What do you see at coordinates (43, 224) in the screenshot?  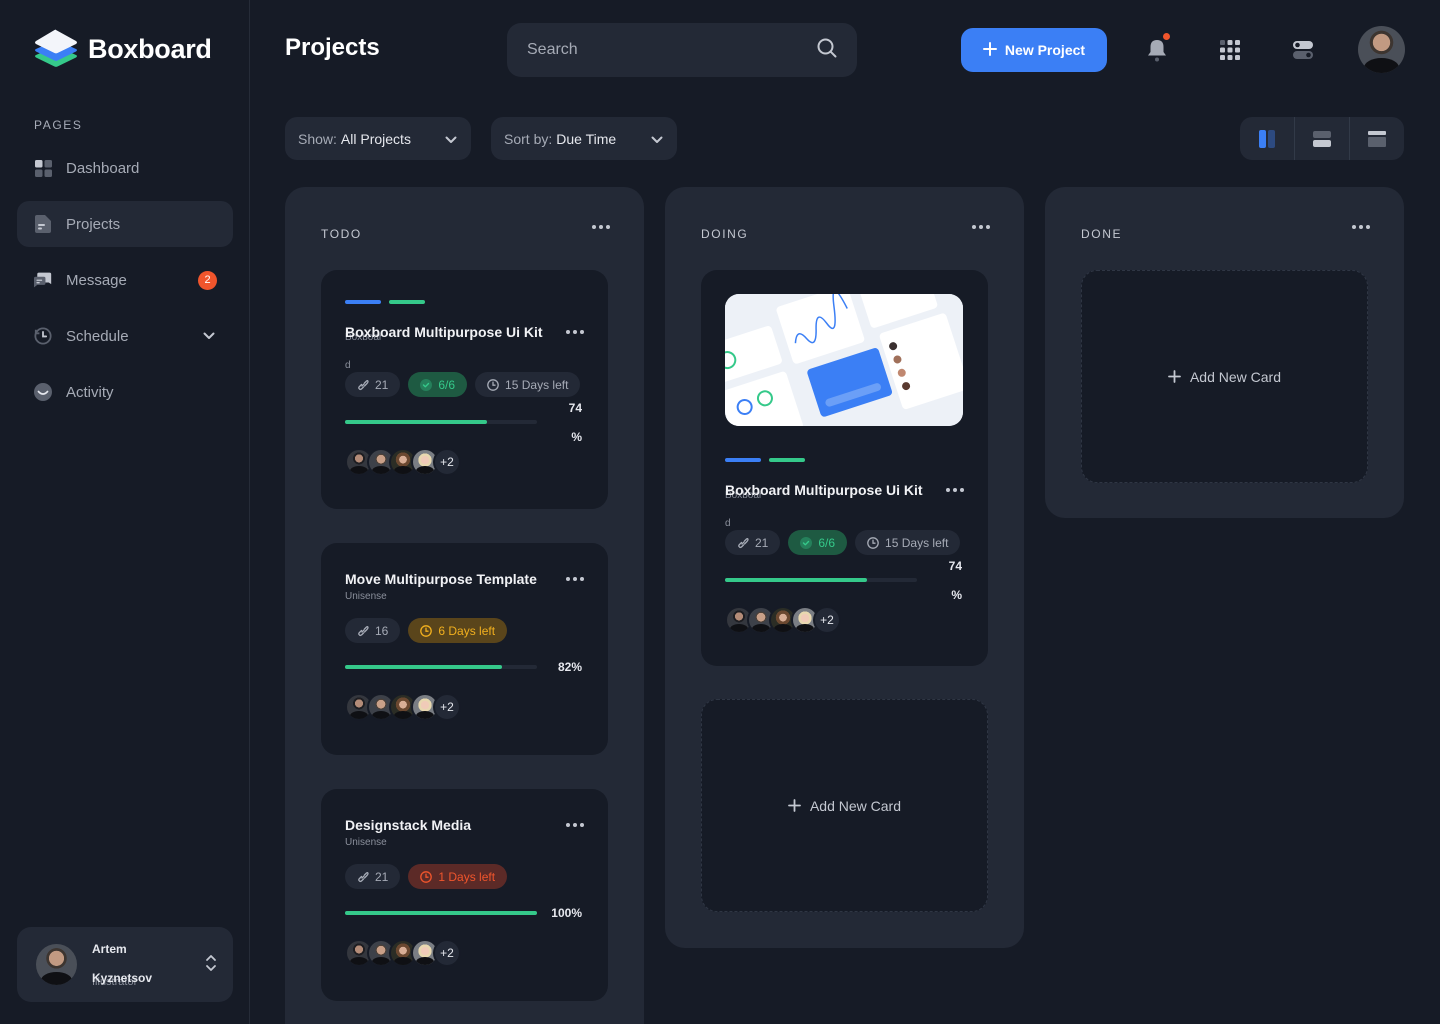 I see `document-icon` at bounding box center [43, 224].